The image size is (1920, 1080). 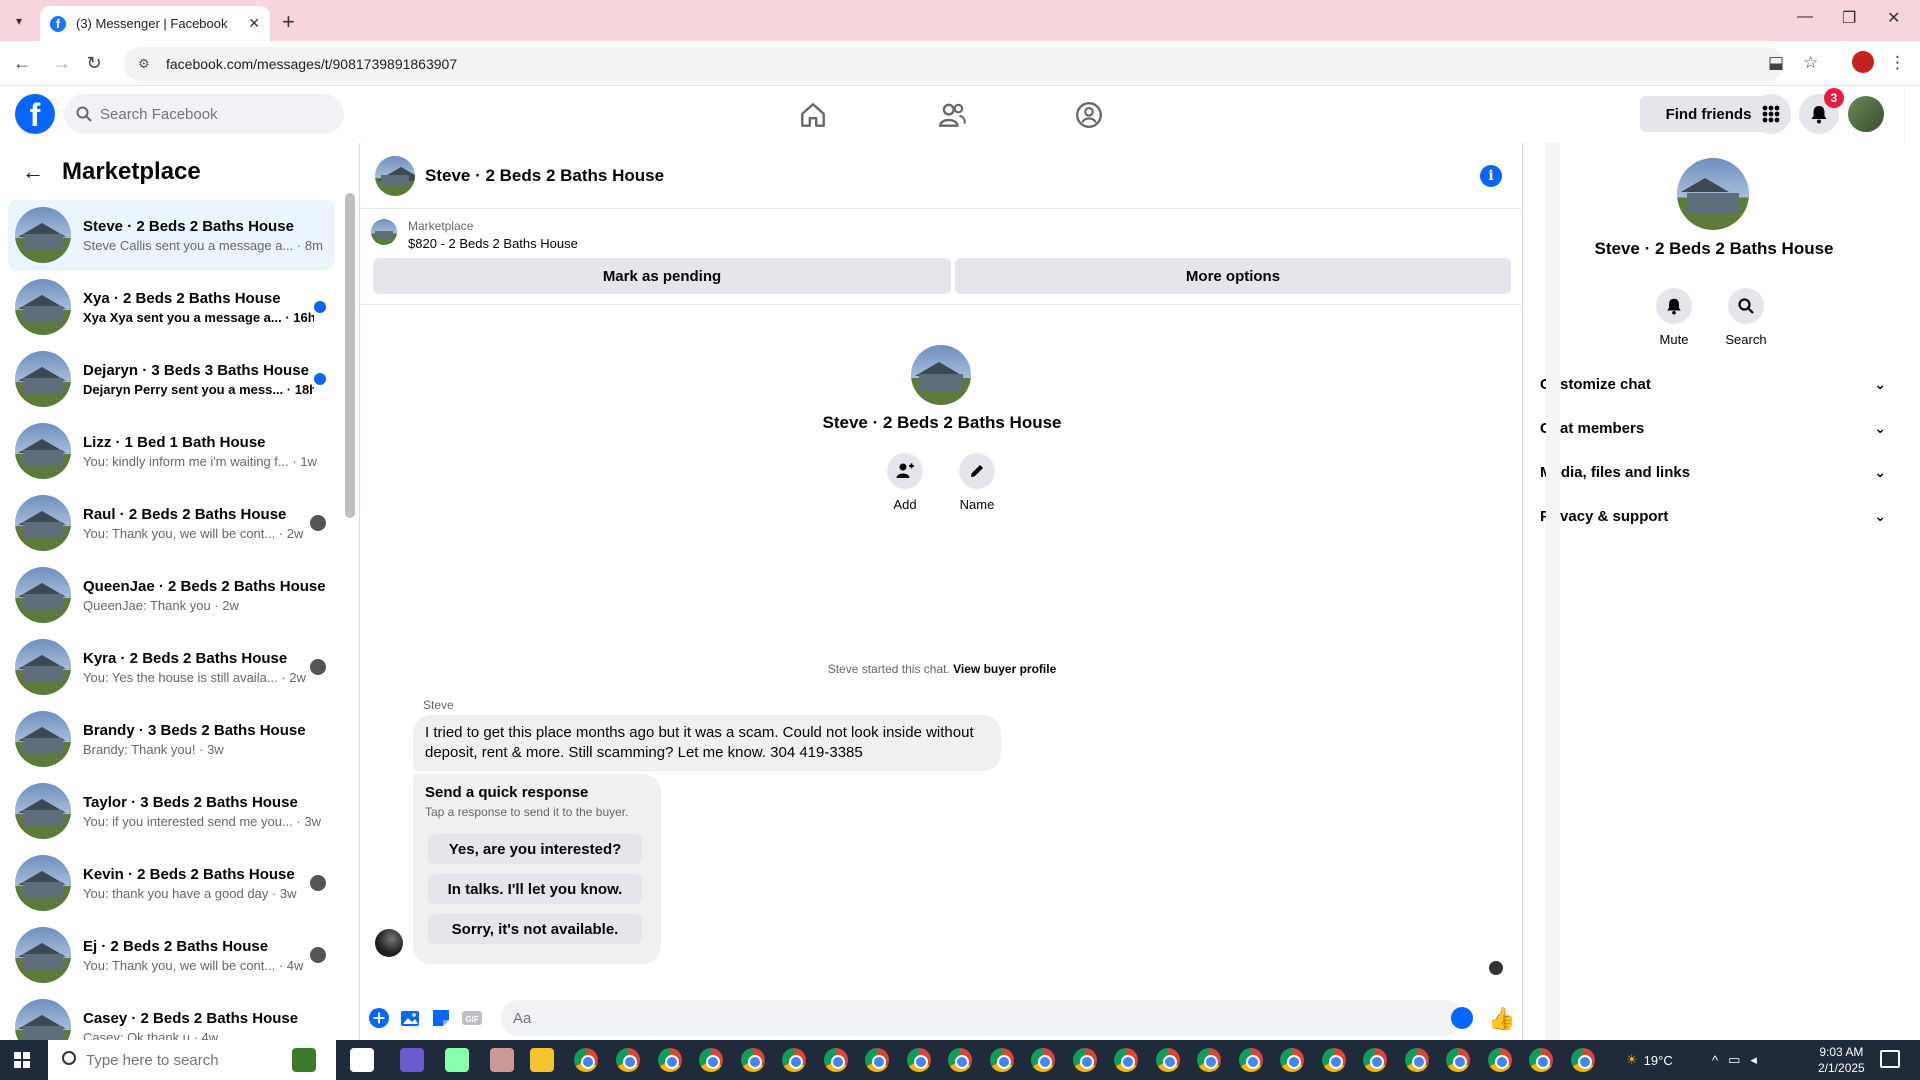 I want to click on home-icon, so click(x=813, y=115).